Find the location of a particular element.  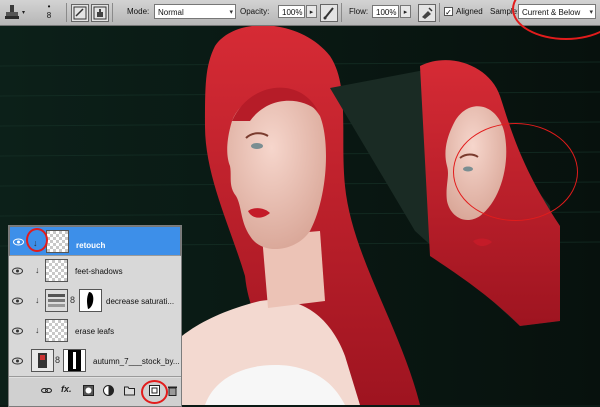

clone-stamp-tool-icon is located at coordinates (12, 12).